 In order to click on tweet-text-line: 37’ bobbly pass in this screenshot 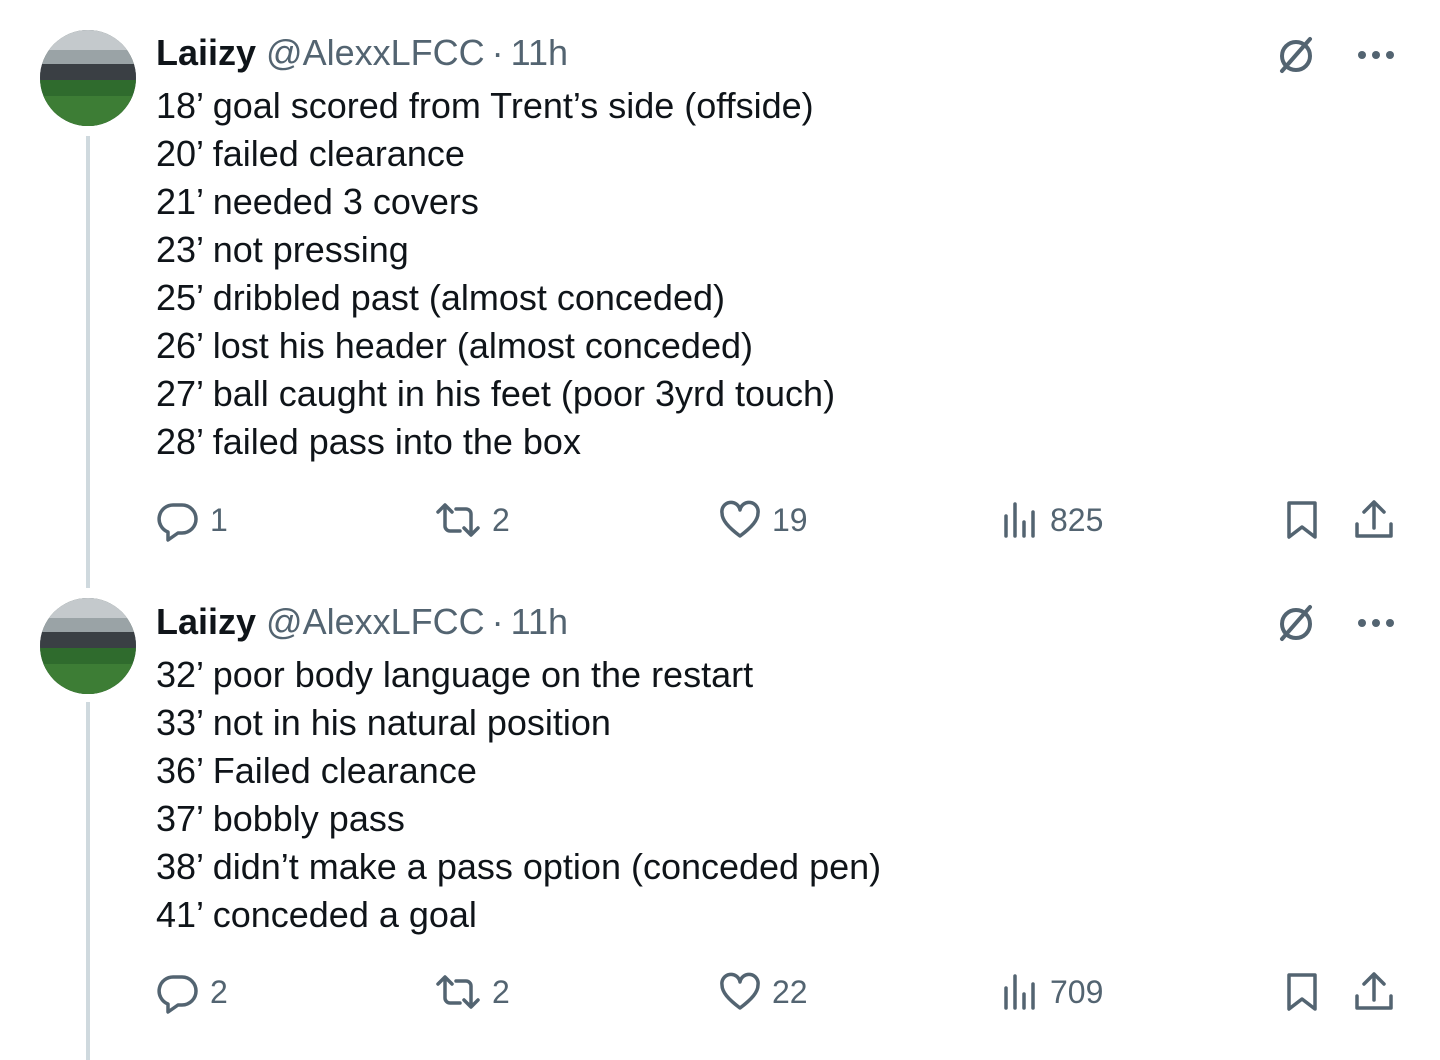, I will do `click(280, 818)`.